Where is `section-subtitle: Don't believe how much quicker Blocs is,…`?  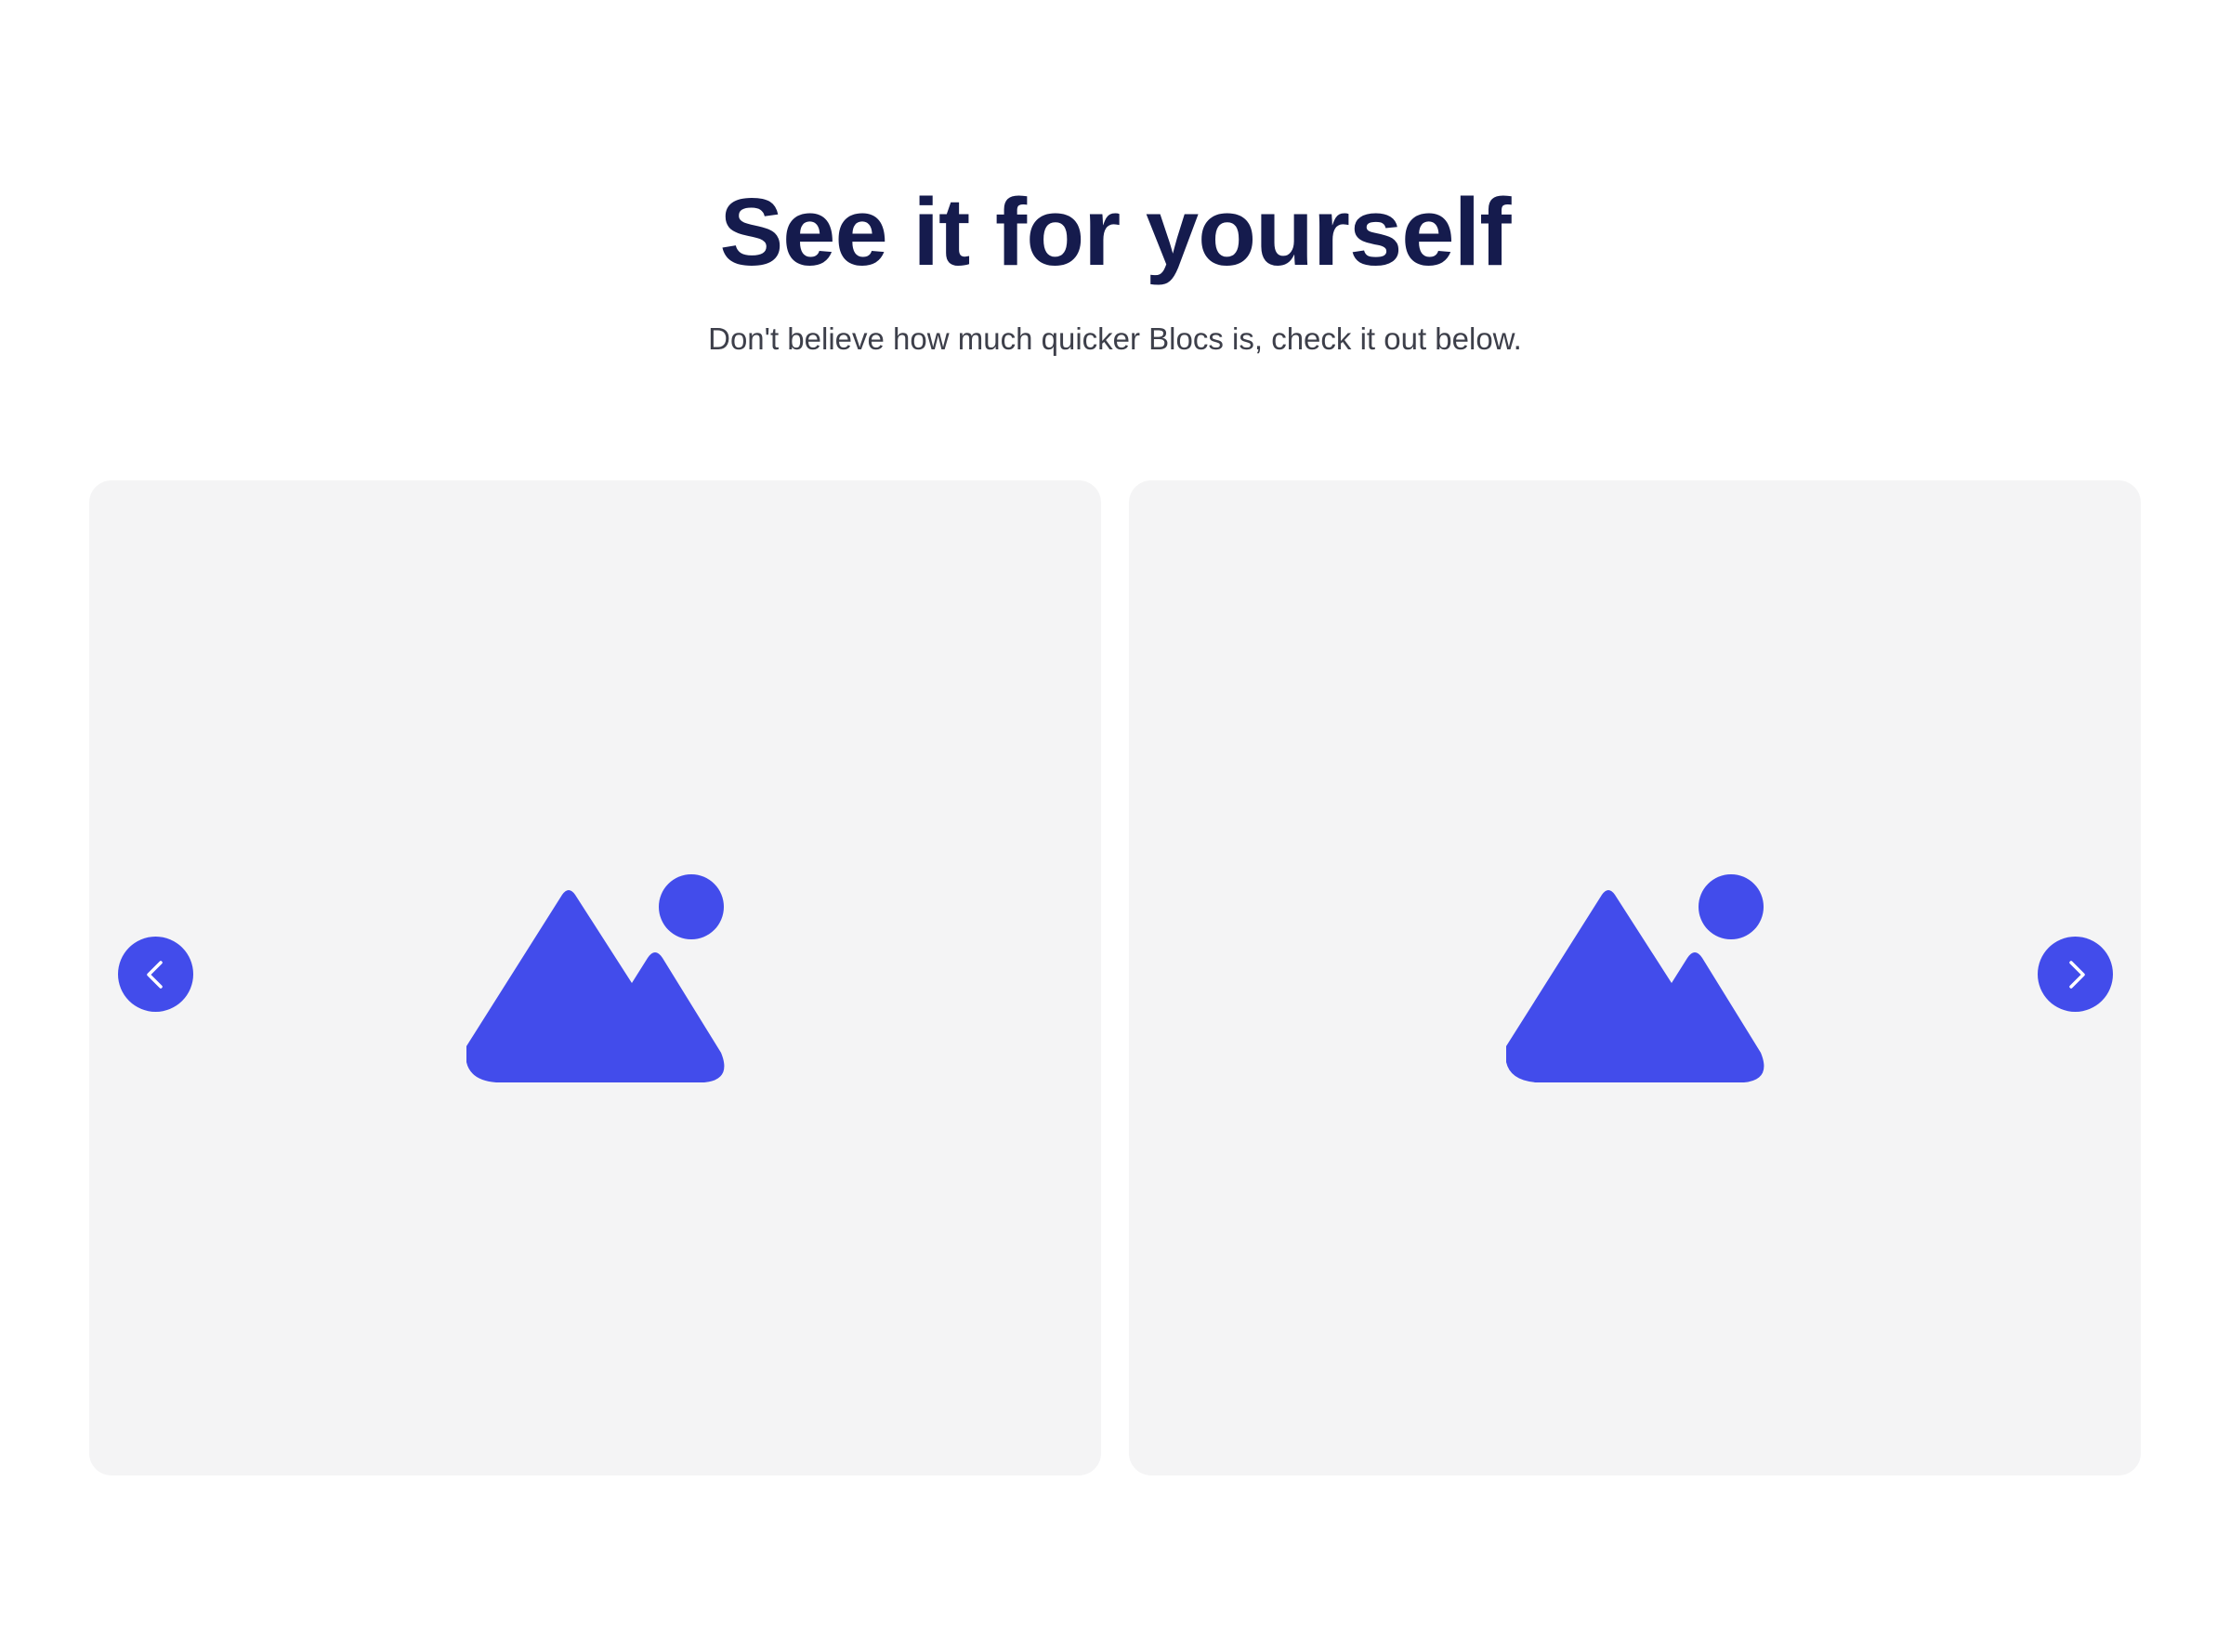
section-subtitle: Don't believe how much quicker Blocs is,… is located at coordinates (1115, 339).